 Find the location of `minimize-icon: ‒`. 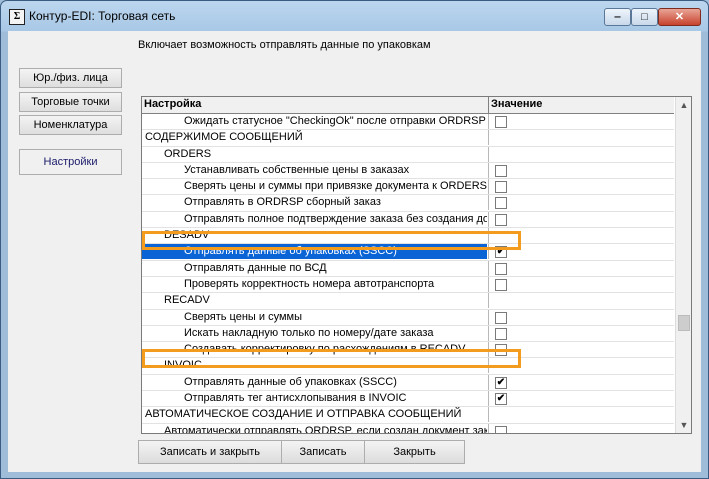

minimize-icon: ‒ is located at coordinates (617, 17).